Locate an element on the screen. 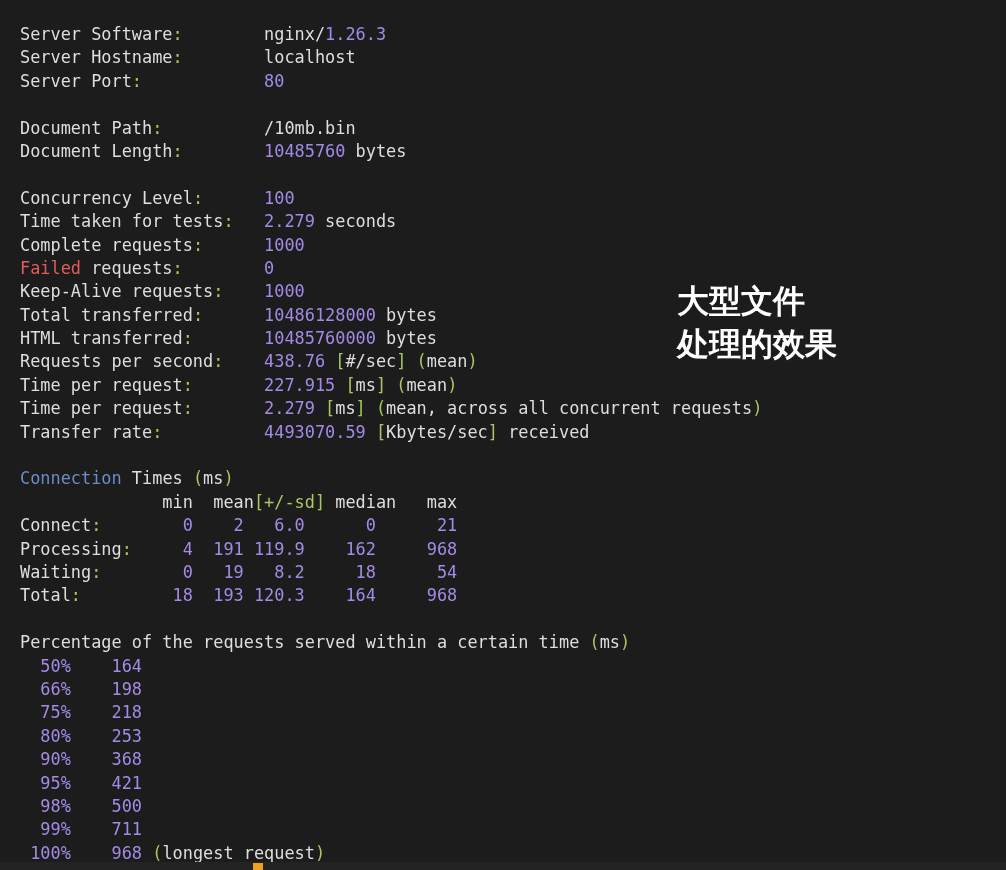 This screenshot has height=870, width=1006. terminal-line: Time taken for tests: 2.279 seconds is located at coordinates (208, 221).